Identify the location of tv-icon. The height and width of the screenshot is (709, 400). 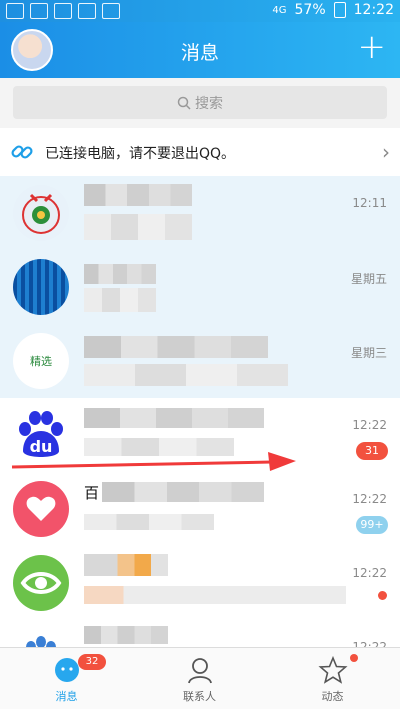
(41, 213).